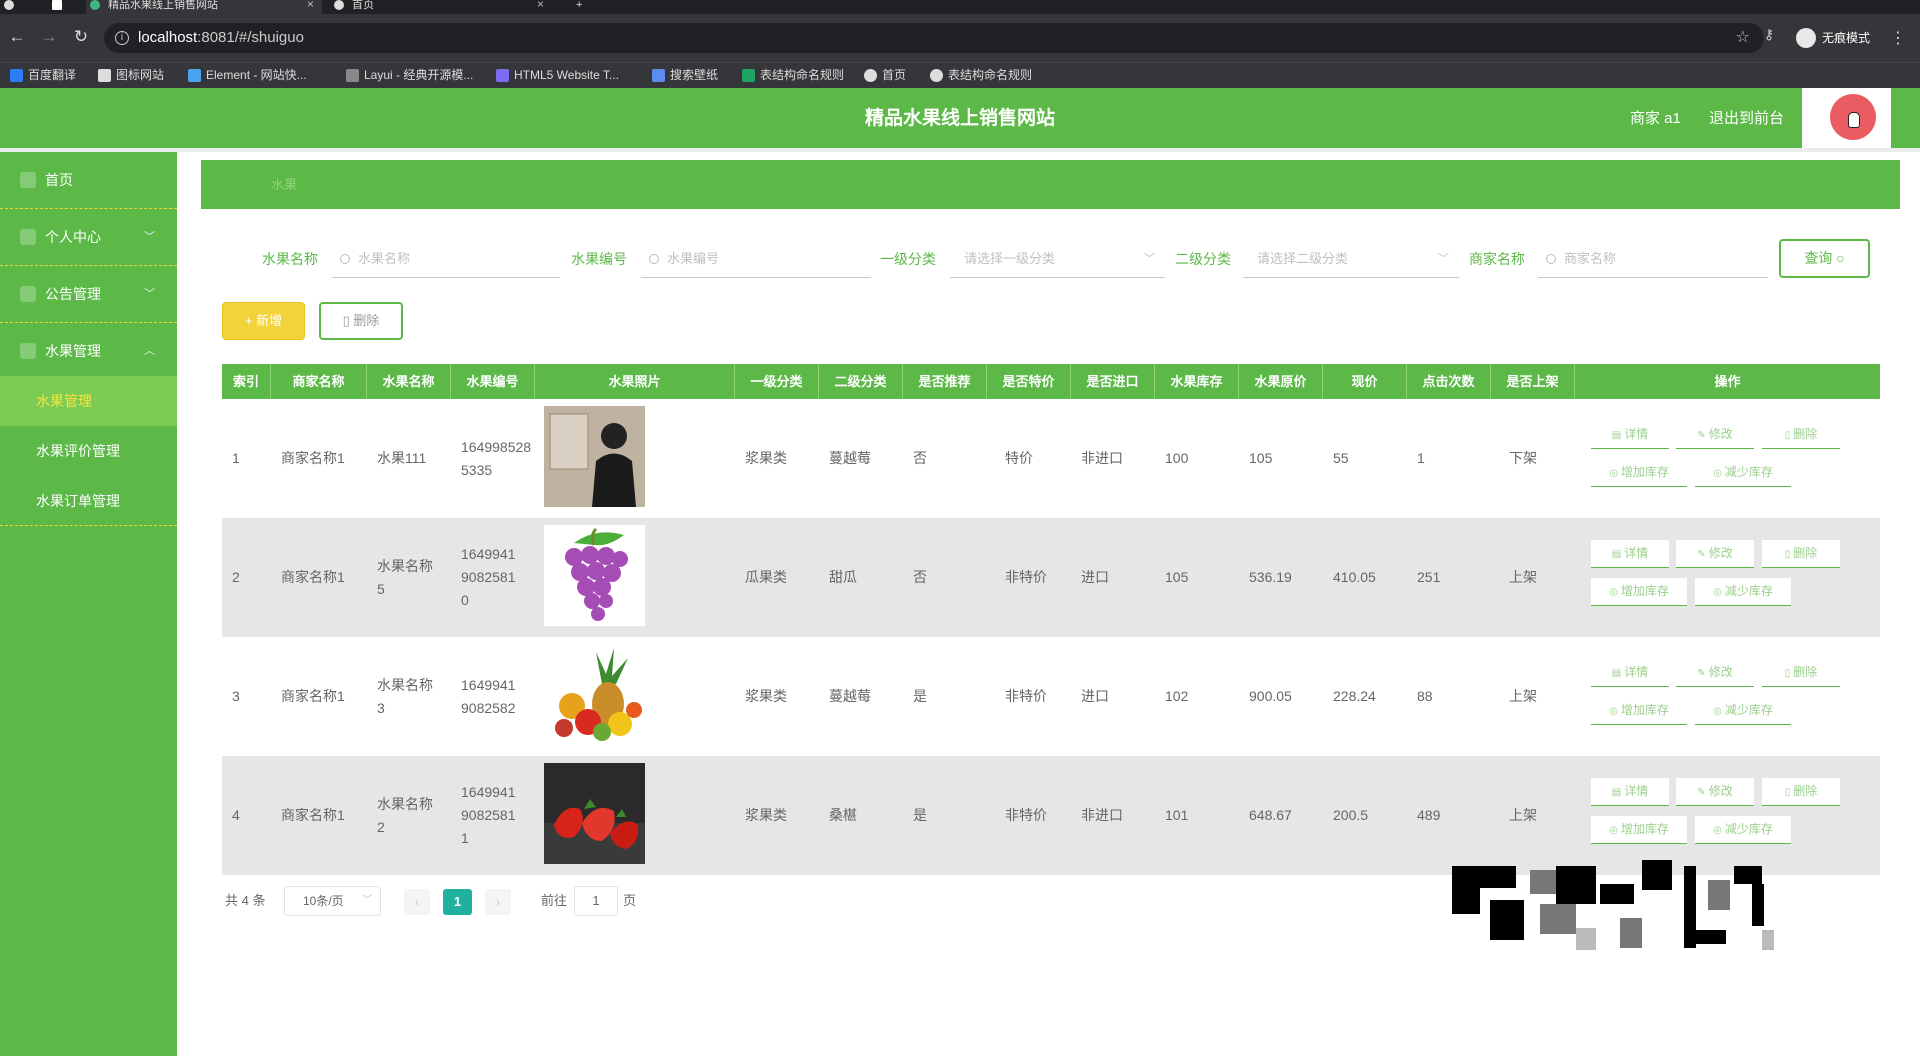 This screenshot has height=1056, width=1920. What do you see at coordinates (88, 451) in the screenshot?
I see `sidebar-subitem-fruit-review: 水果评价管理` at bounding box center [88, 451].